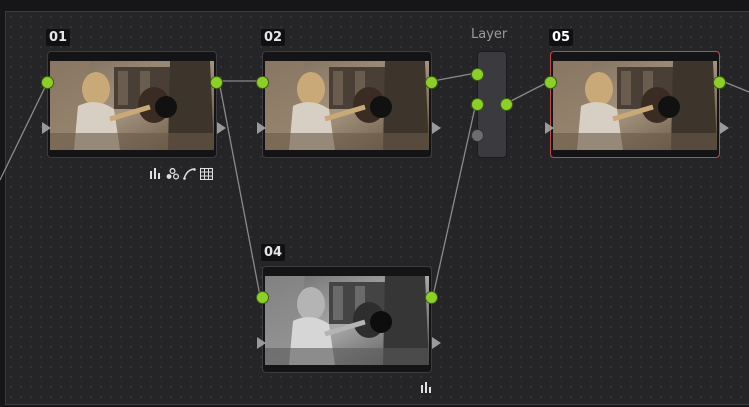 The image size is (749, 407). What do you see at coordinates (206, 173) in the screenshot?
I see `grid-icon` at bounding box center [206, 173].